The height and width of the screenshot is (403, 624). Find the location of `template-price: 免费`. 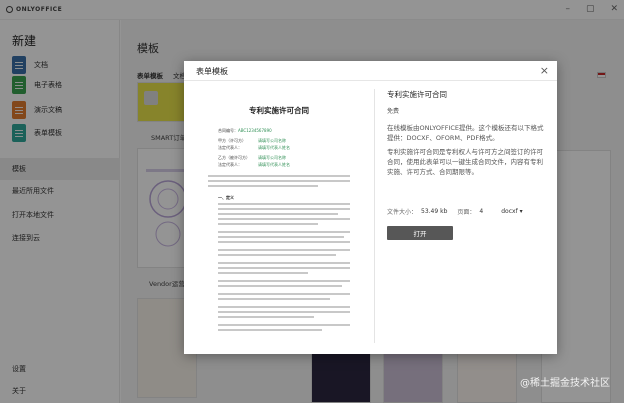

template-price: 免费 is located at coordinates (393, 111).